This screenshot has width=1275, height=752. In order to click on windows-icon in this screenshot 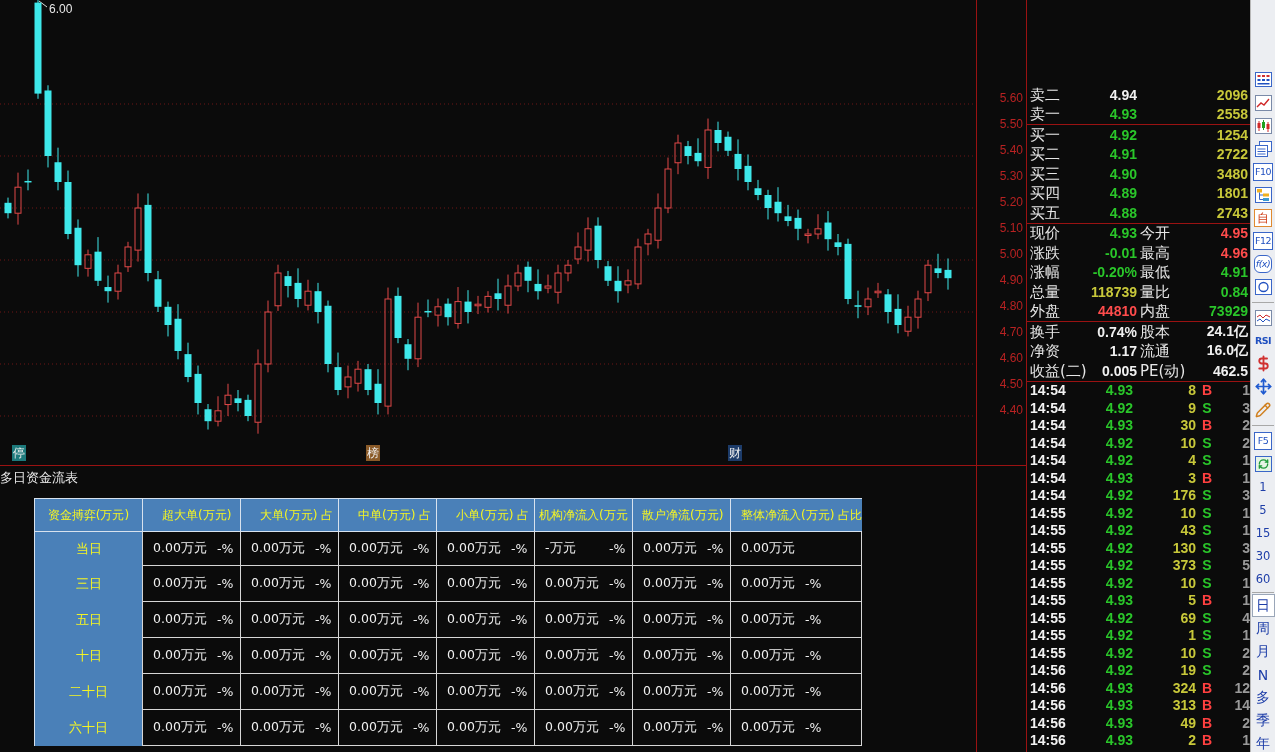, I will do `click(1263, 148)`.